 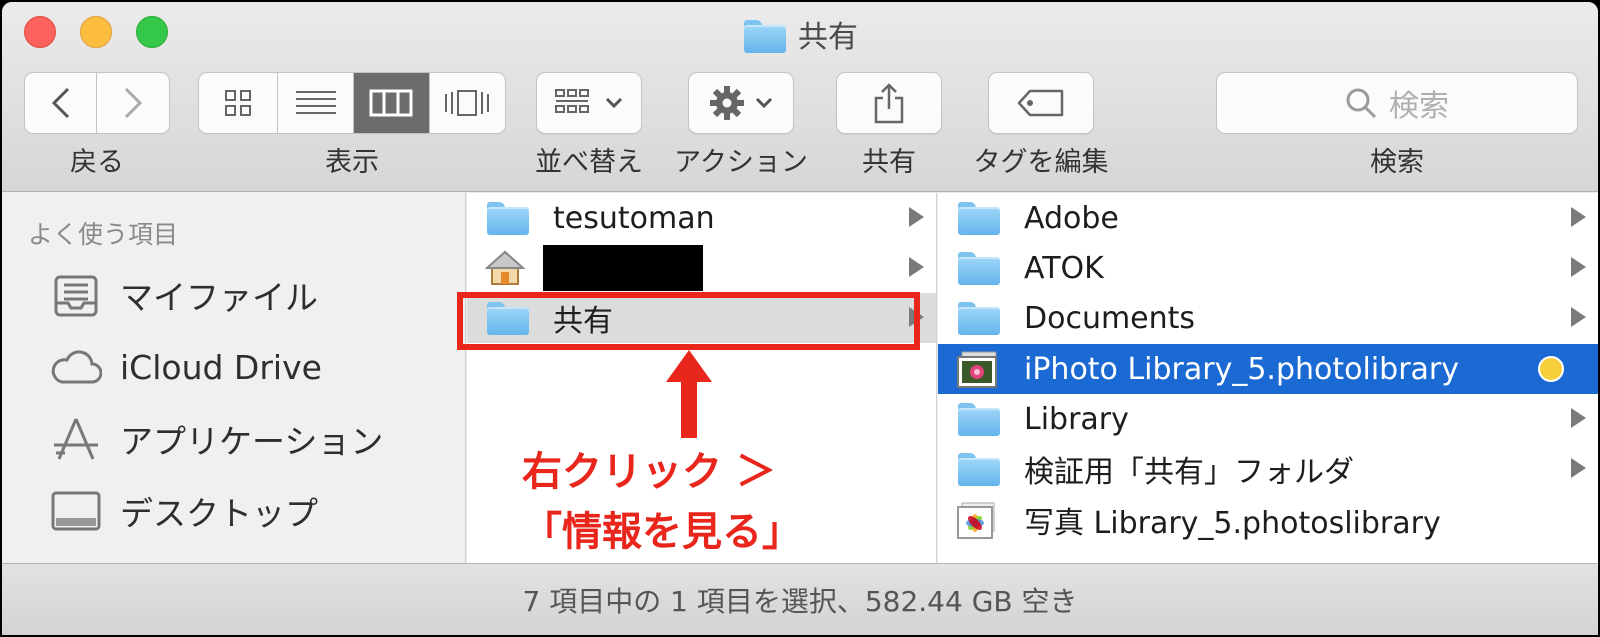 I want to click on chevron-left-icon, so click(x=60, y=103).